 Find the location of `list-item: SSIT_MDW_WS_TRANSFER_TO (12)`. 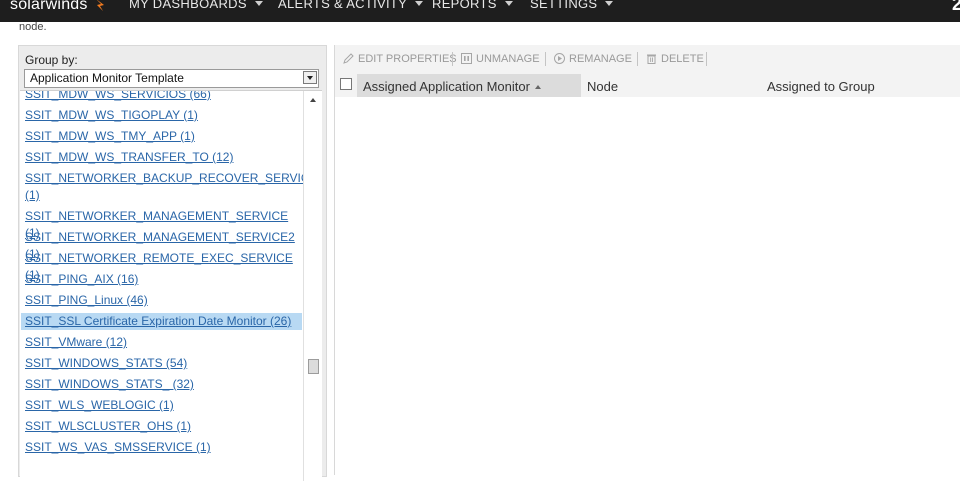

list-item: SSIT_MDW_WS_TRANSFER_TO (12) is located at coordinates (164, 157).